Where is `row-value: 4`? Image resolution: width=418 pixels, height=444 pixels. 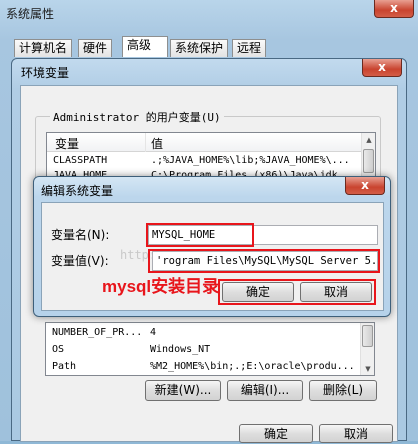
row-value: 4 is located at coordinates (153, 332).